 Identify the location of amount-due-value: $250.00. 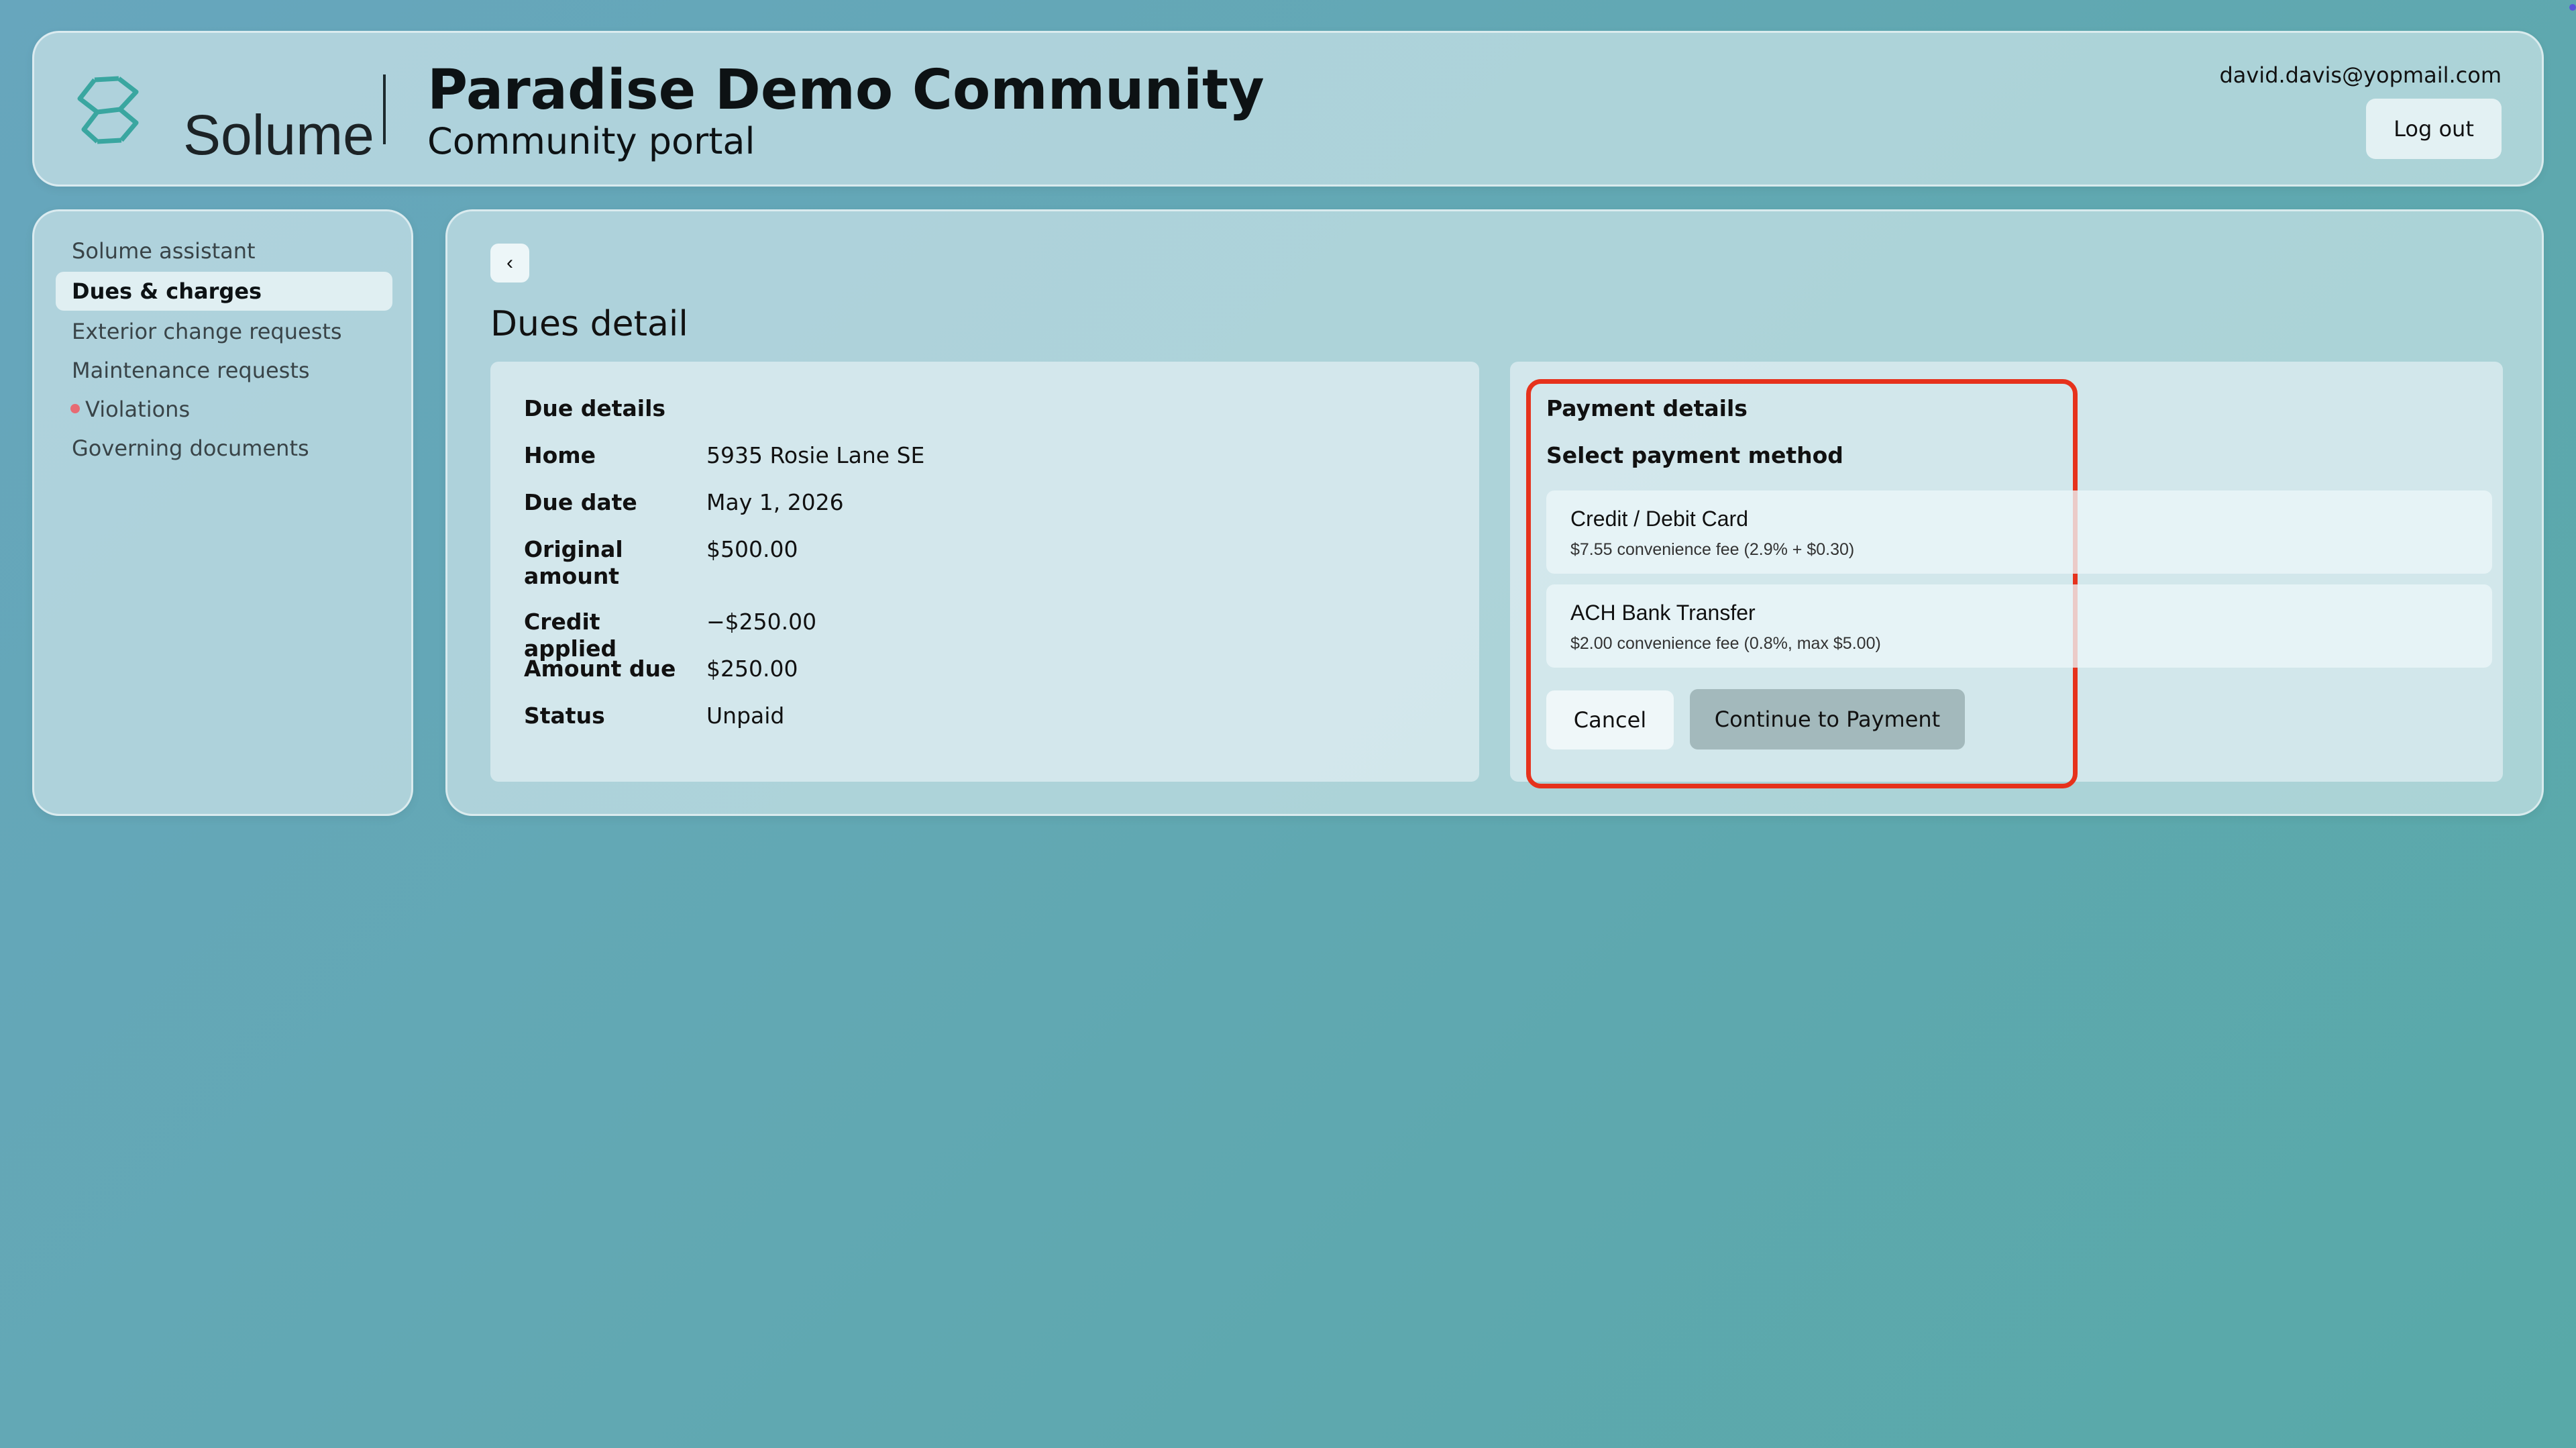
(752, 669).